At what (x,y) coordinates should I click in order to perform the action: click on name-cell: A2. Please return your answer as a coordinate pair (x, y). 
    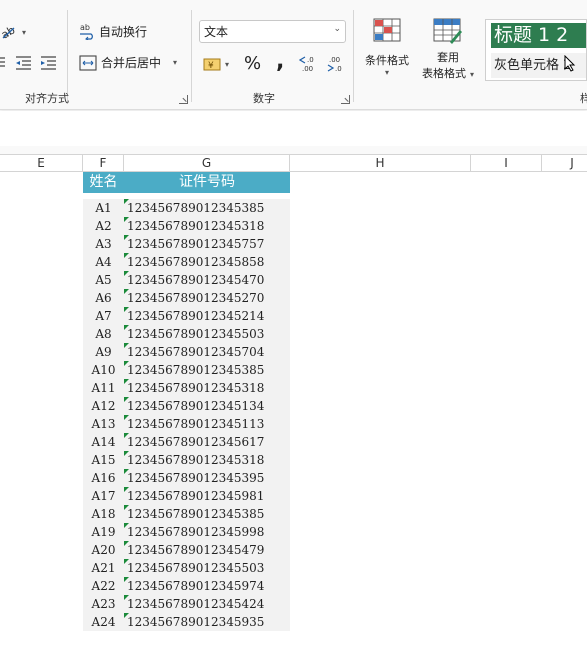
    Looking at the image, I should click on (103, 226).